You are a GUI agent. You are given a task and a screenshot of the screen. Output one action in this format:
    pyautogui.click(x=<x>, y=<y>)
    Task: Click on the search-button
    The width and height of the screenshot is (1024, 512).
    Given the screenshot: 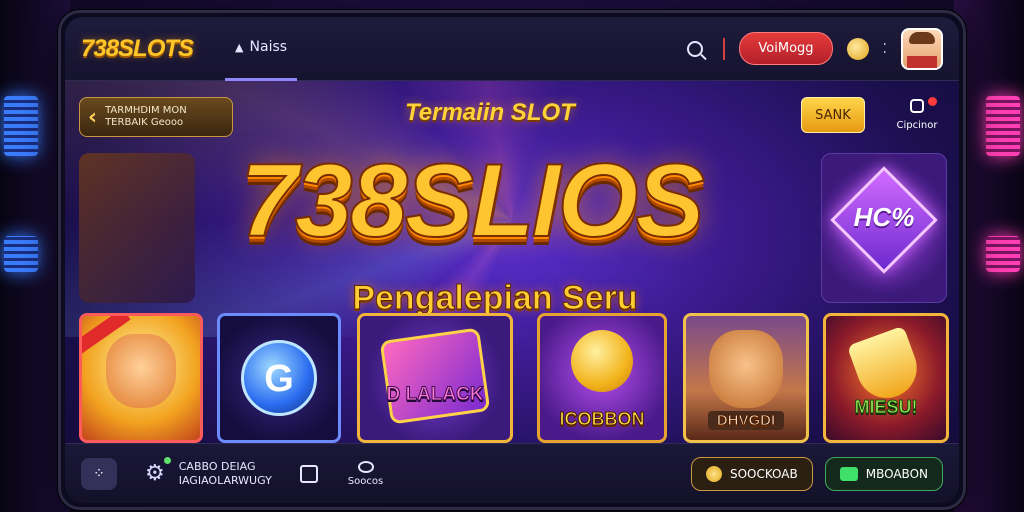 What is the action you would take?
    pyautogui.click(x=695, y=49)
    